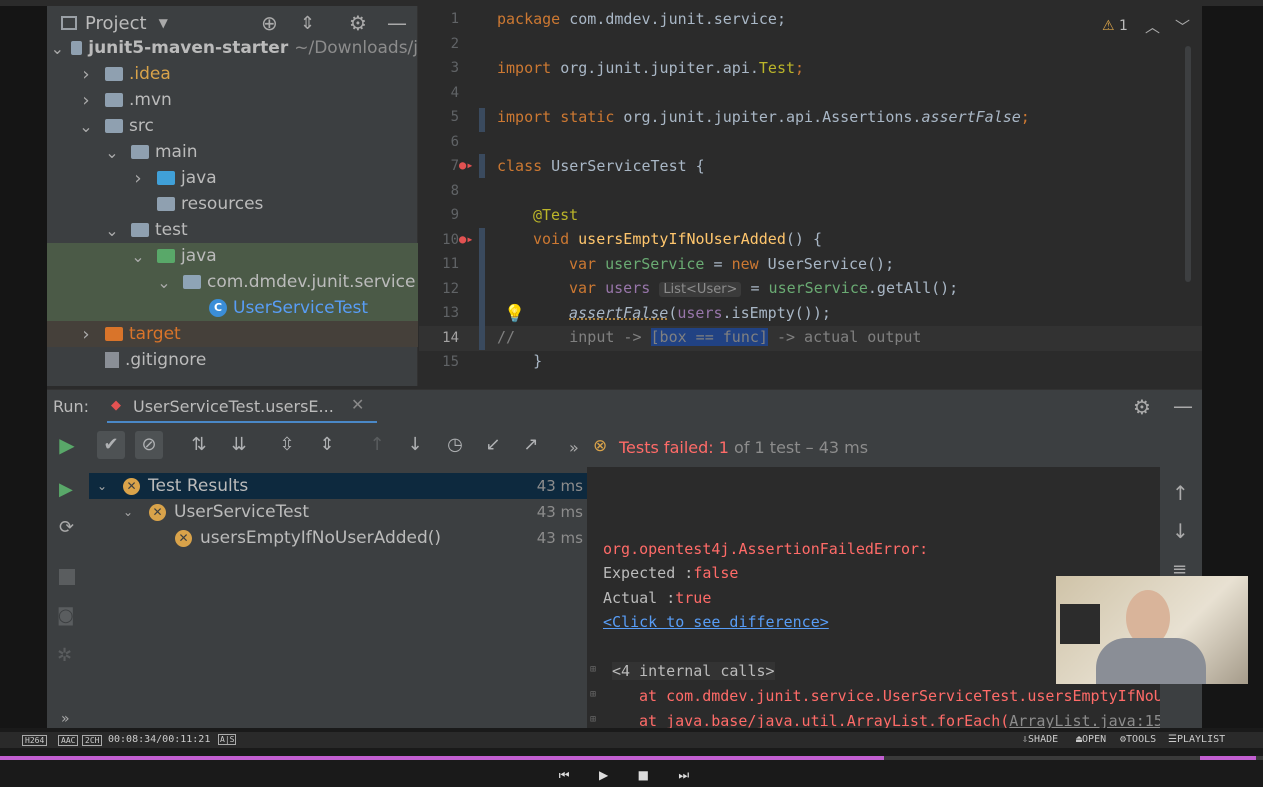 This screenshot has width=1263, height=787. What do you see at coordinates (287, 445) in the screenshot?
I see `expand-all-icon: ⇳` at bounding box center [287, 445].